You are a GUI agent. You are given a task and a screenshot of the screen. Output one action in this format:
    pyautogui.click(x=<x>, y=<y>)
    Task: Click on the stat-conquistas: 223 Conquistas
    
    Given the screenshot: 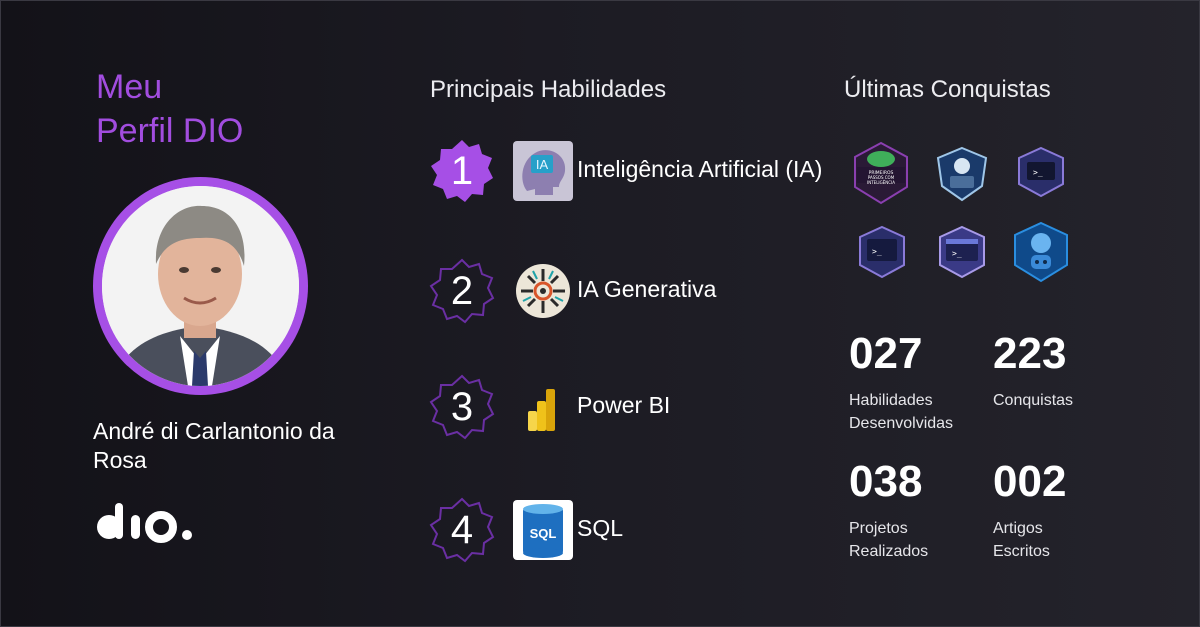 What is the action you would take?
    pyautogui.click(x=1063, y=370)
    